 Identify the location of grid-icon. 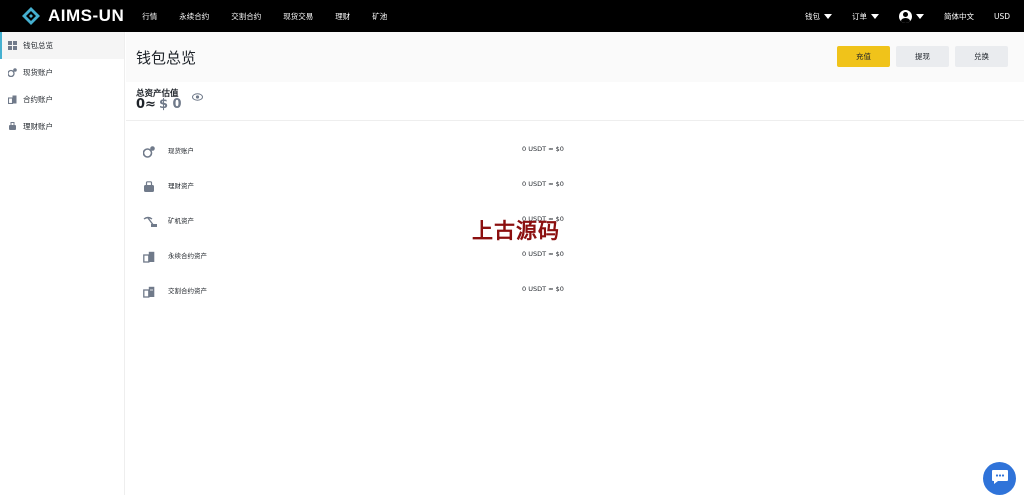
(12, 45).